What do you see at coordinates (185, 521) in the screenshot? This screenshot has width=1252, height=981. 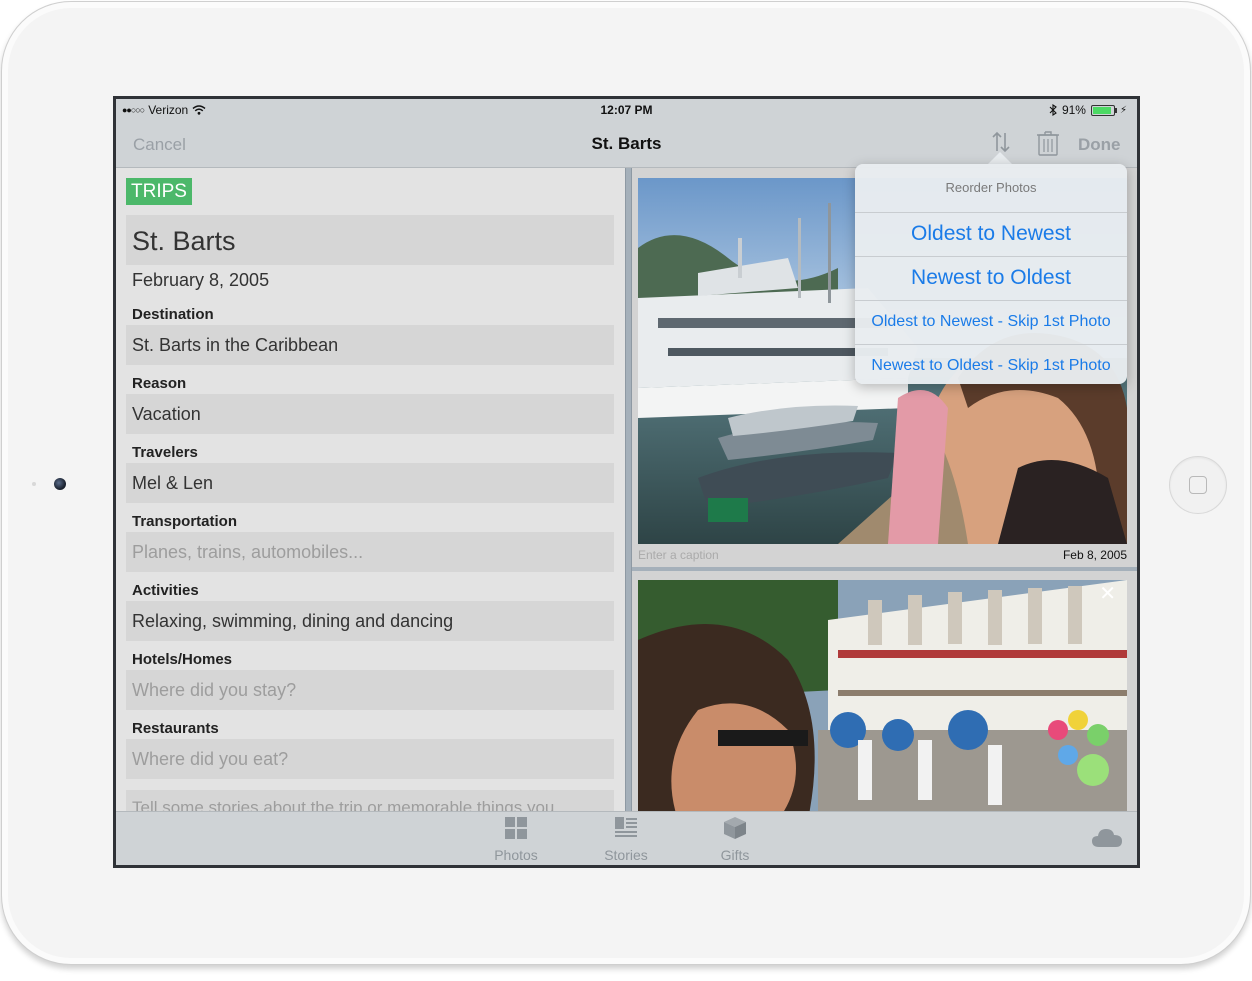 I see `transportation-label: Transportation` at bounding box center [185, 521].